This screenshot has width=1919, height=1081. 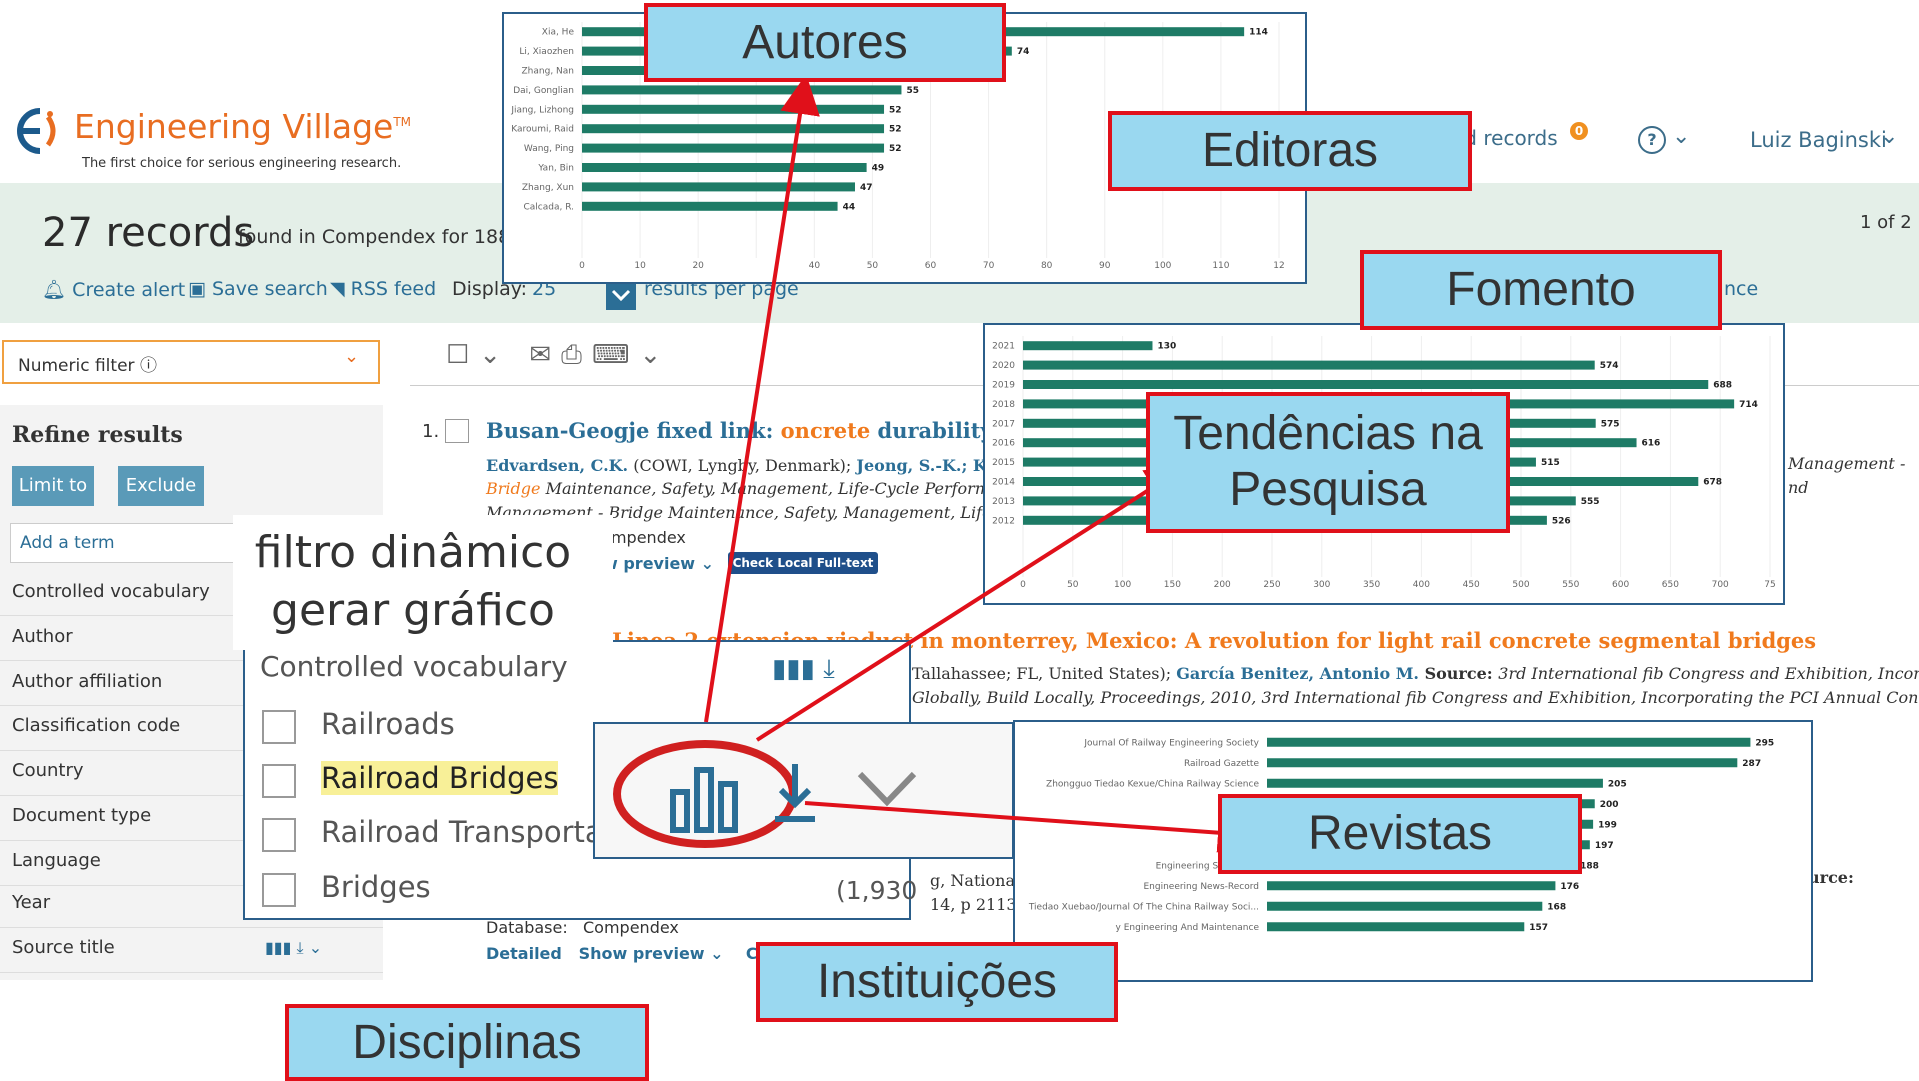 I want to click on callout-autores: Autores, so click(x=825, y=42).